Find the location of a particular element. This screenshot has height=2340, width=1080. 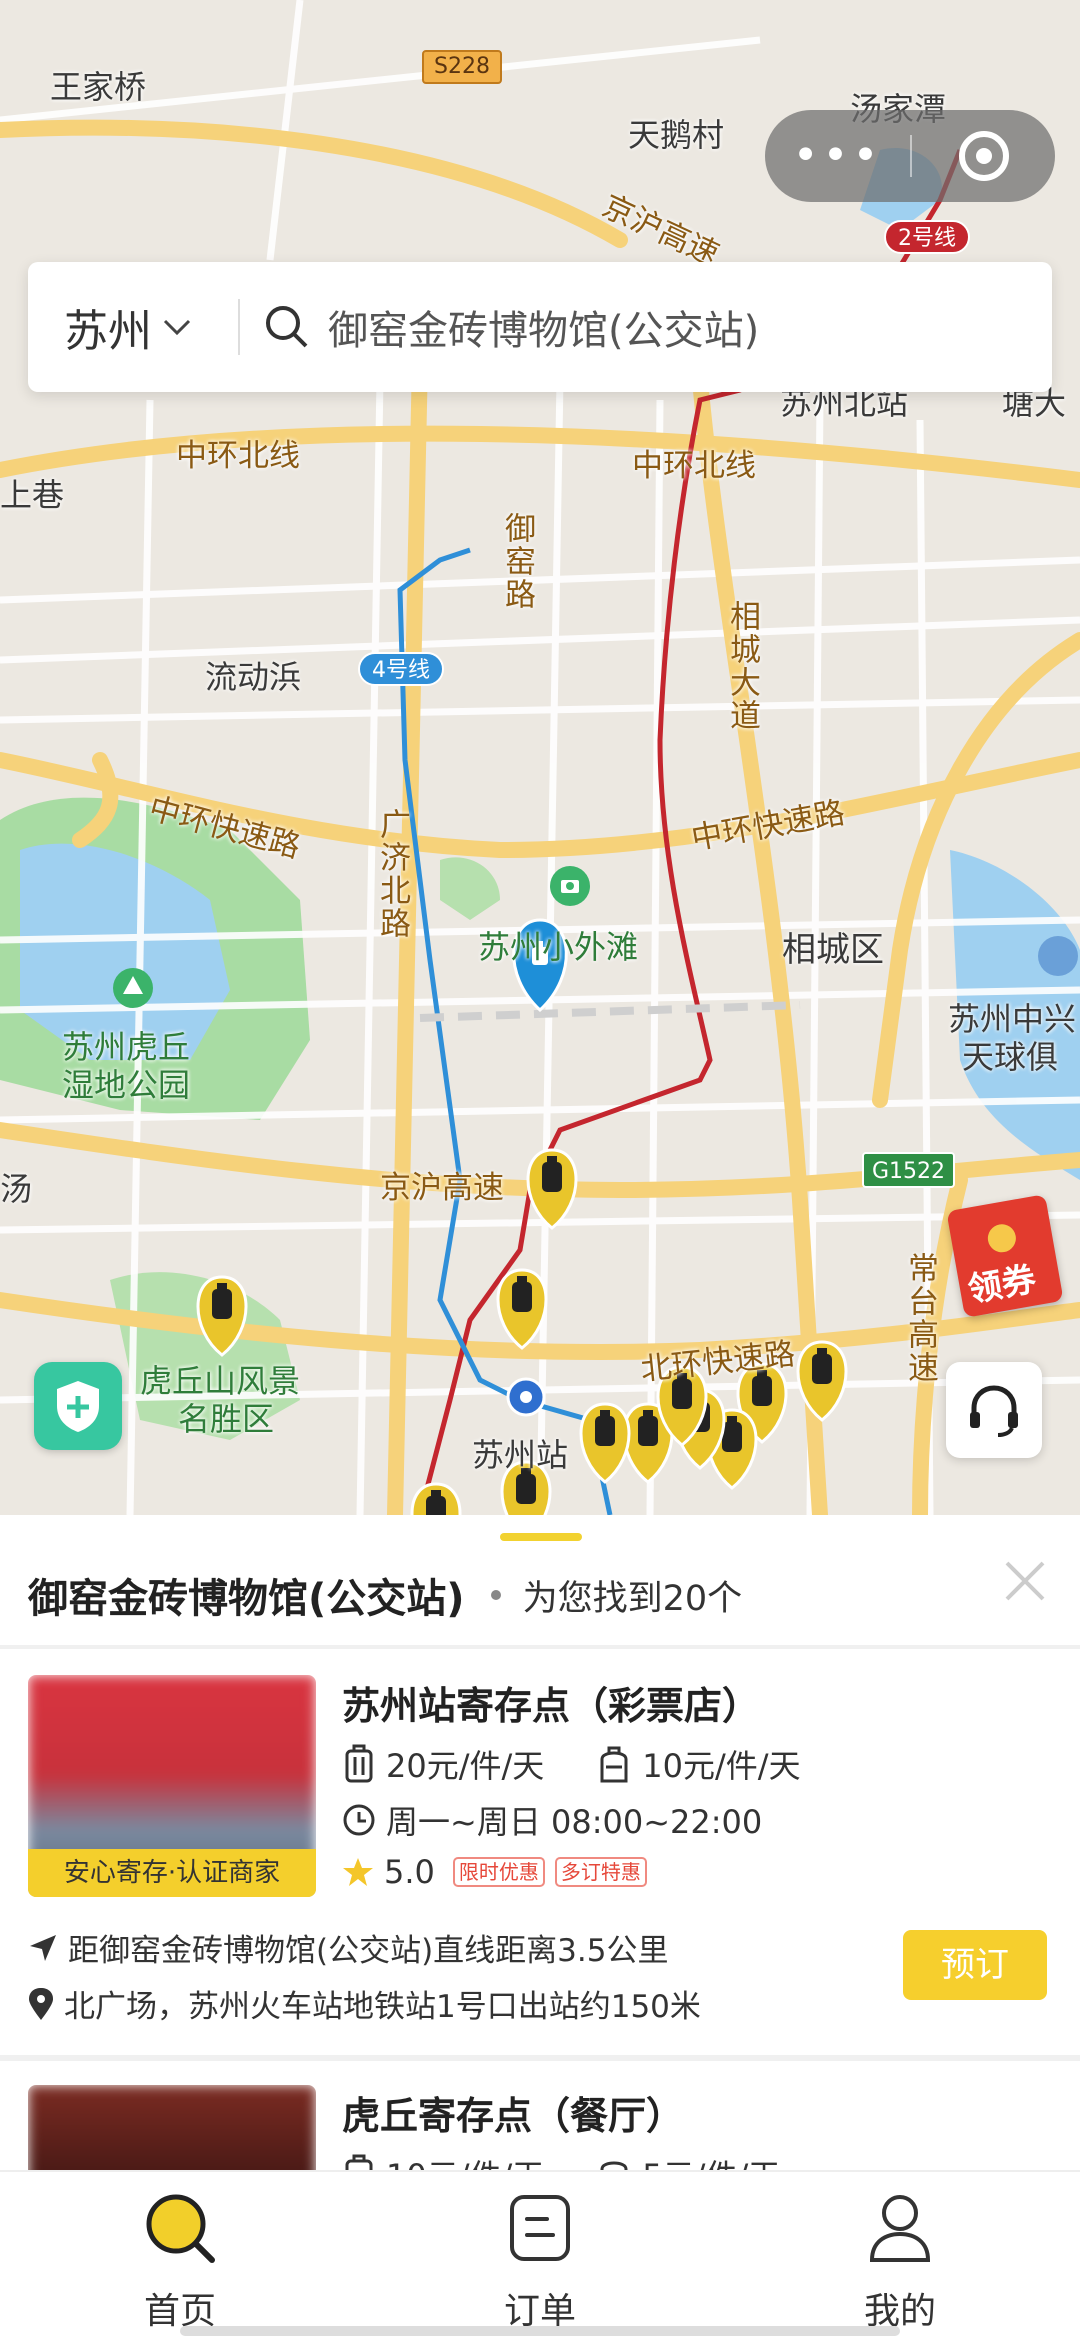

tab-orders: 订单 is located at coordinates (540, 2256).